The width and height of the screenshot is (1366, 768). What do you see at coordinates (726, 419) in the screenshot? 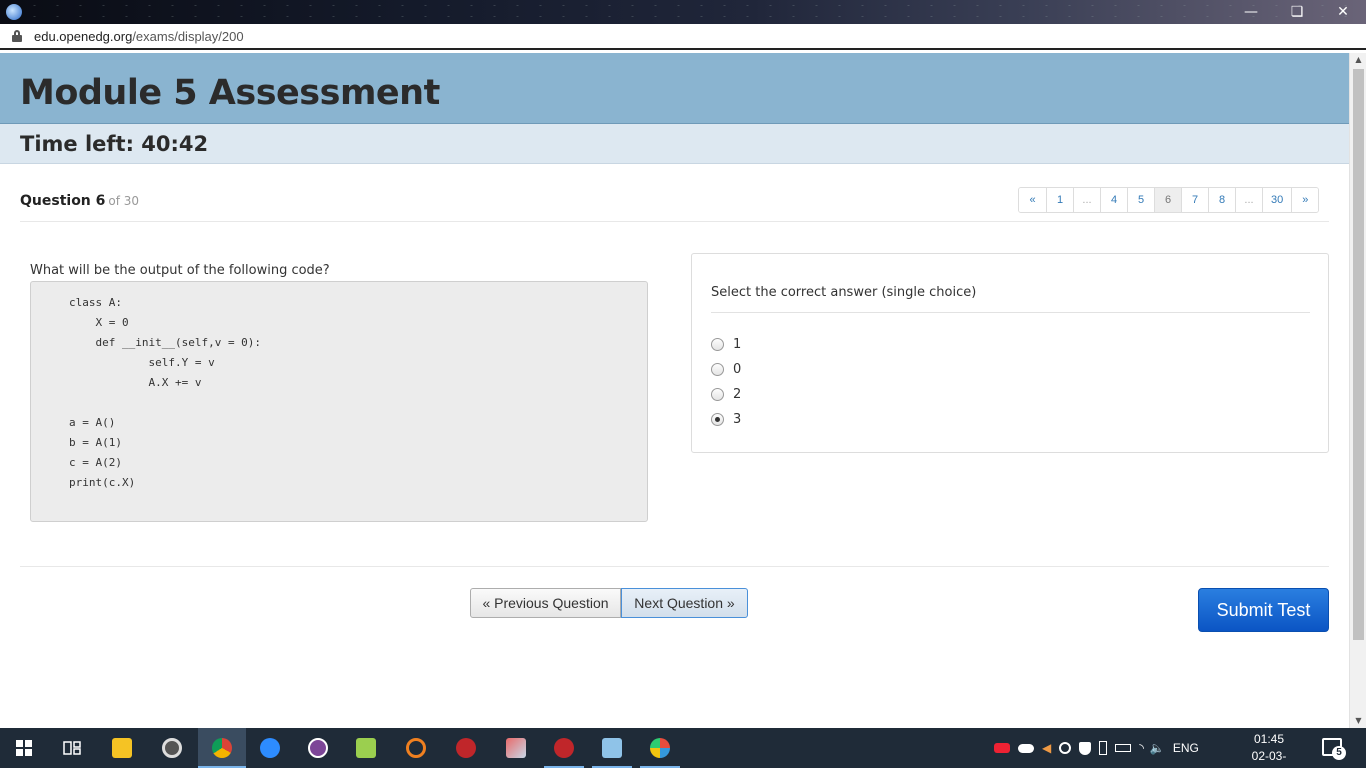
I see `answer-option: 3` at bounding box center [726, 419].